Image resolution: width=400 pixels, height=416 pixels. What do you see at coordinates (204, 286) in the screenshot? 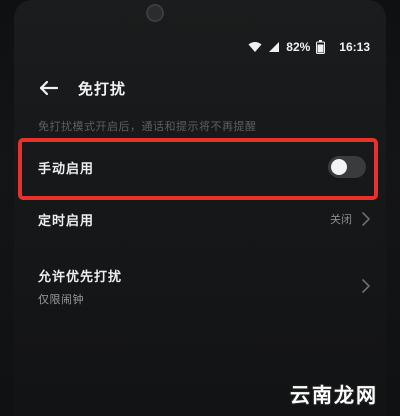
I see `allow-priority-row: 允许优先打扰 仅限闹钟` at bounding box center [204, 286].